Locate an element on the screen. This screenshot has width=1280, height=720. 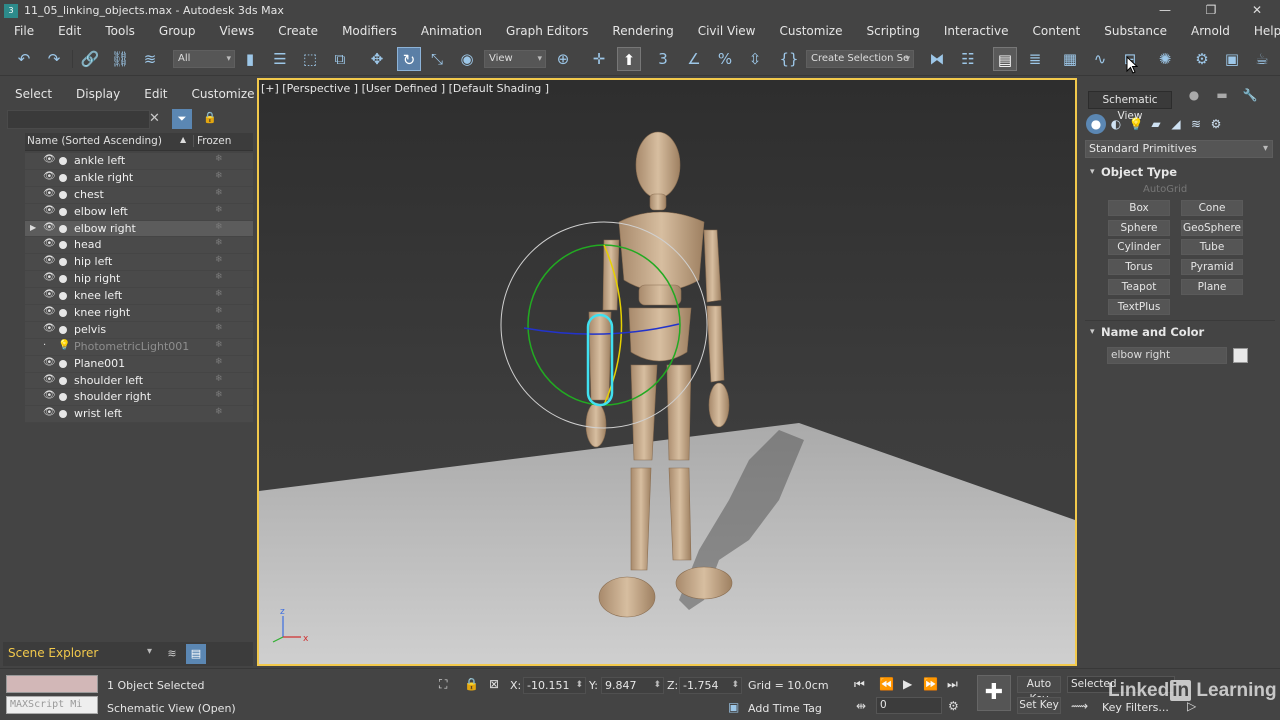
pivot-center-icon: ⊕ is located at coordinates (563, 59).